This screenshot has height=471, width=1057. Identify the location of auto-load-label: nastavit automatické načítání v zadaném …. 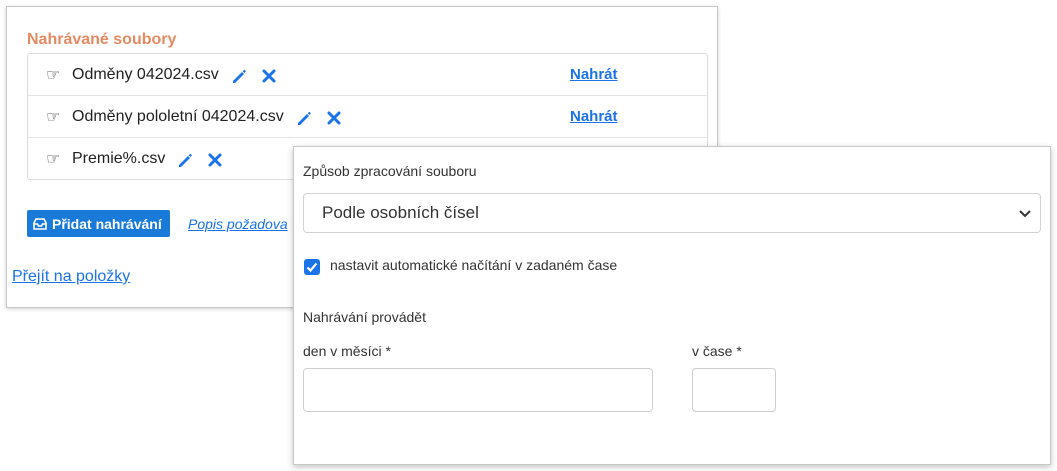
(474, 265).